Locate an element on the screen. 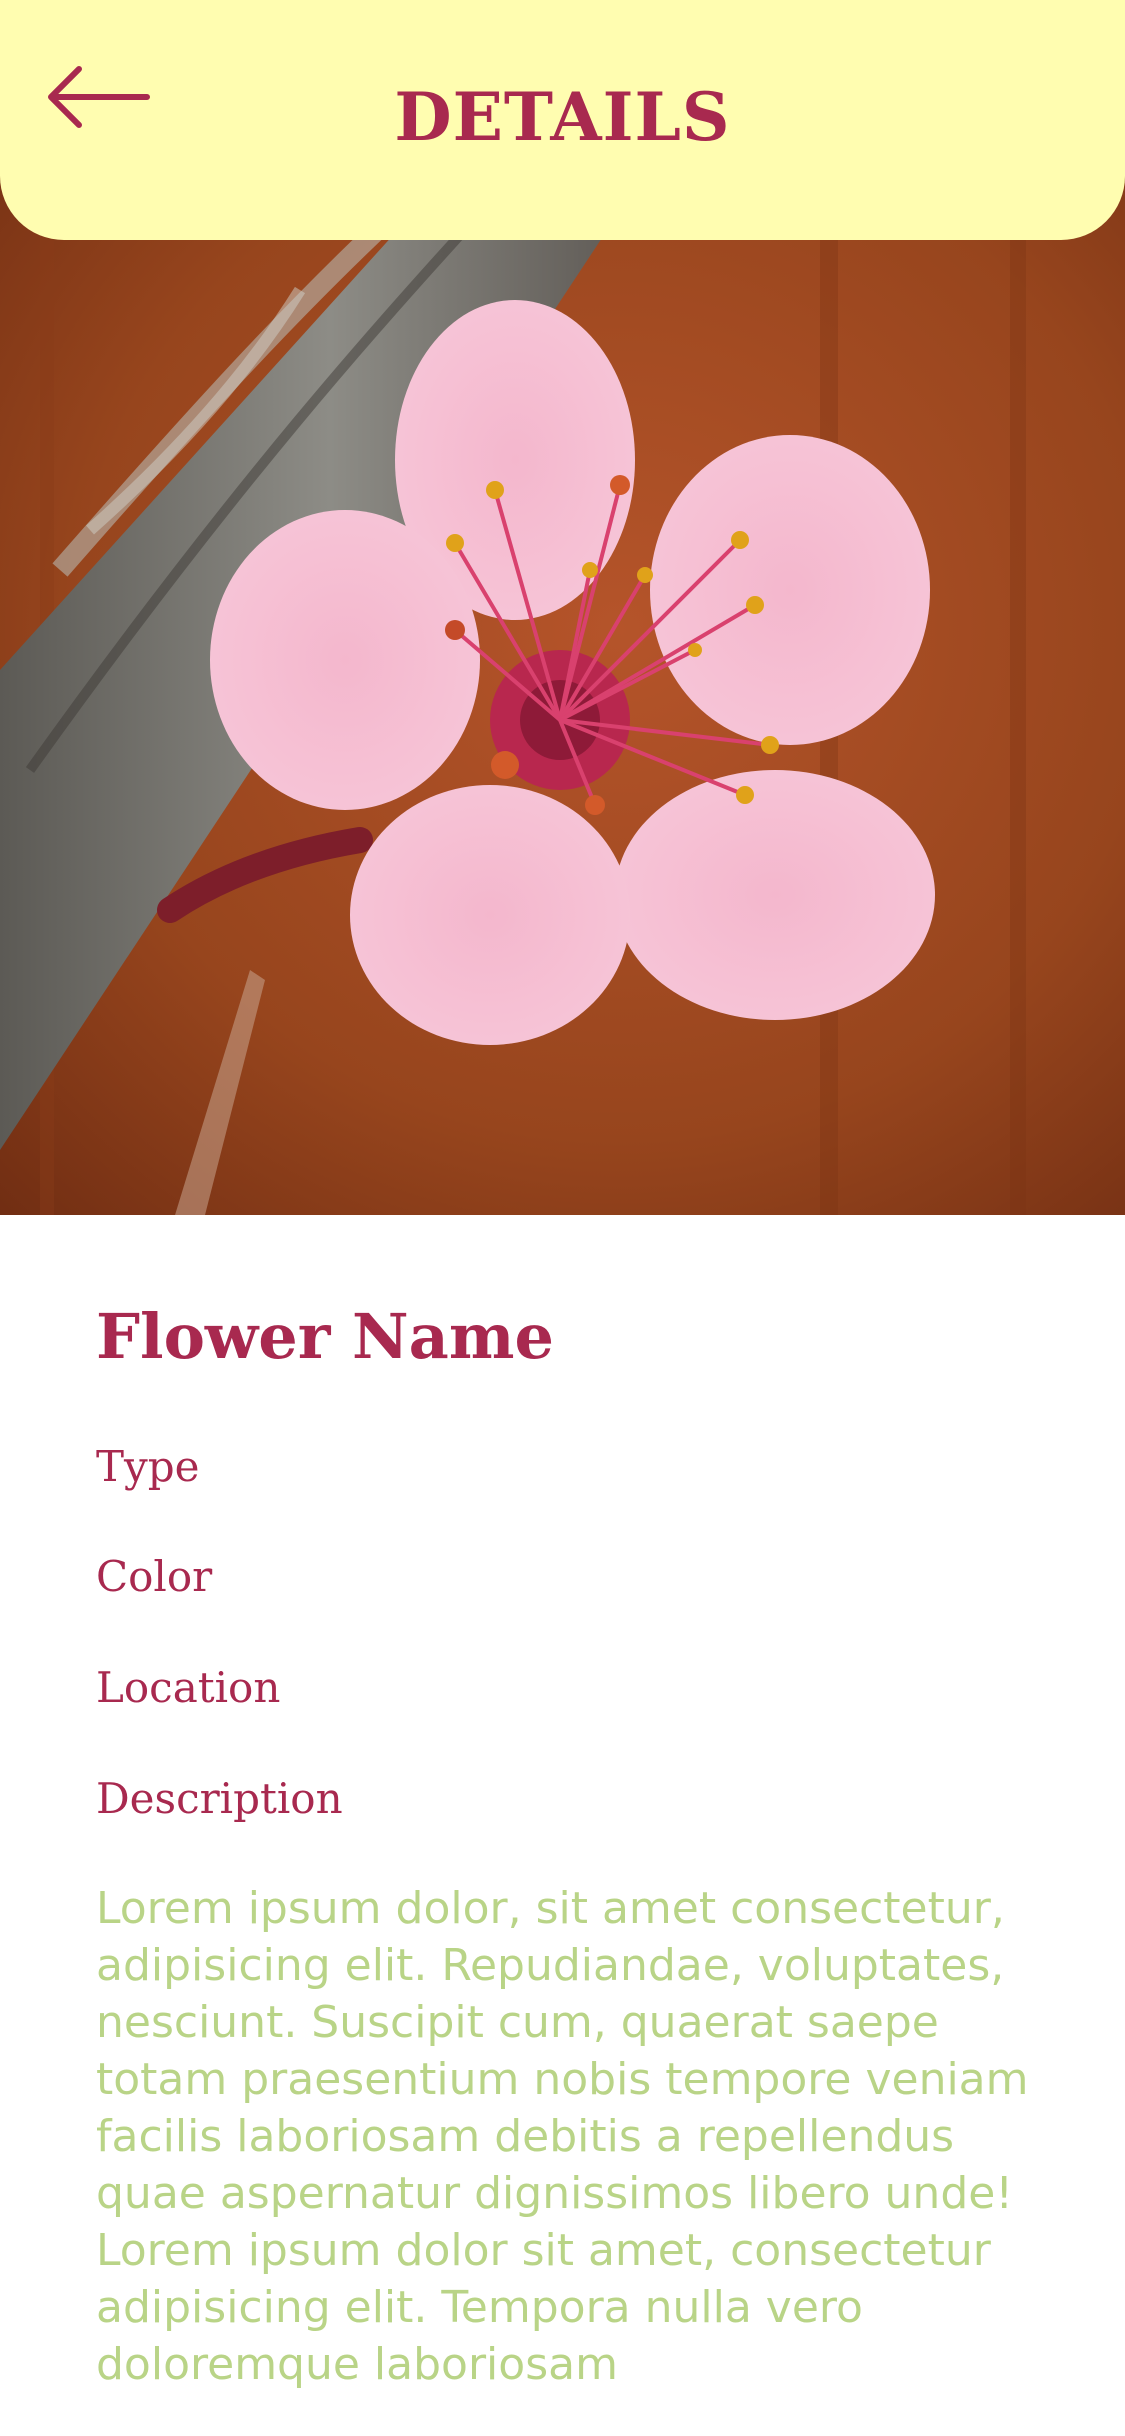 This screenshot has width=1125, height=2436. flower-name: Flower Name is located at coordinates (325, 1336).